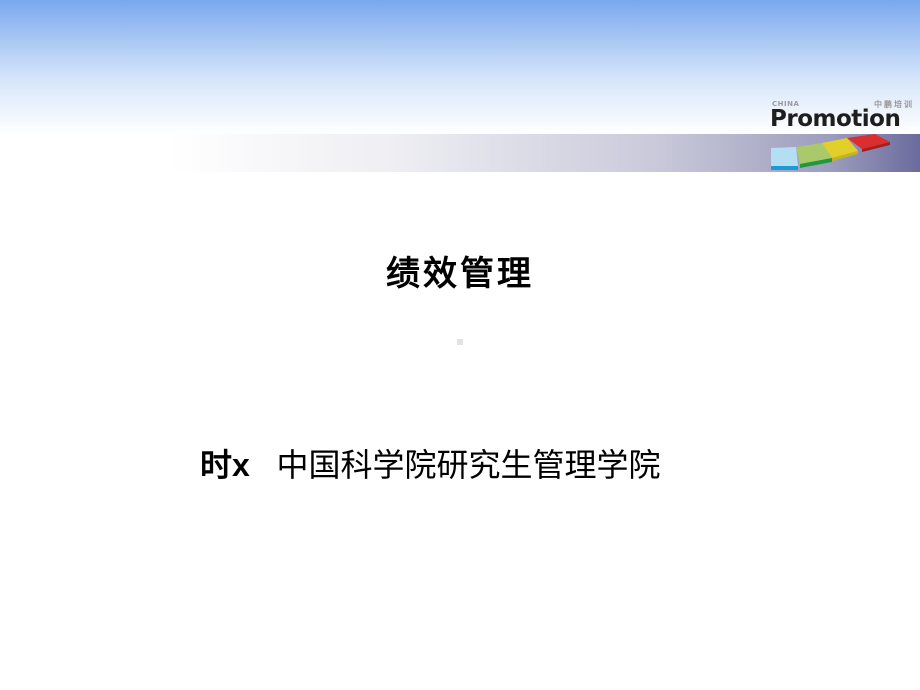  What do you see at coordinates (835, 119) in the screenshot?
I see `logo-brand-text: Promotion` at bounding box center [835, 119].